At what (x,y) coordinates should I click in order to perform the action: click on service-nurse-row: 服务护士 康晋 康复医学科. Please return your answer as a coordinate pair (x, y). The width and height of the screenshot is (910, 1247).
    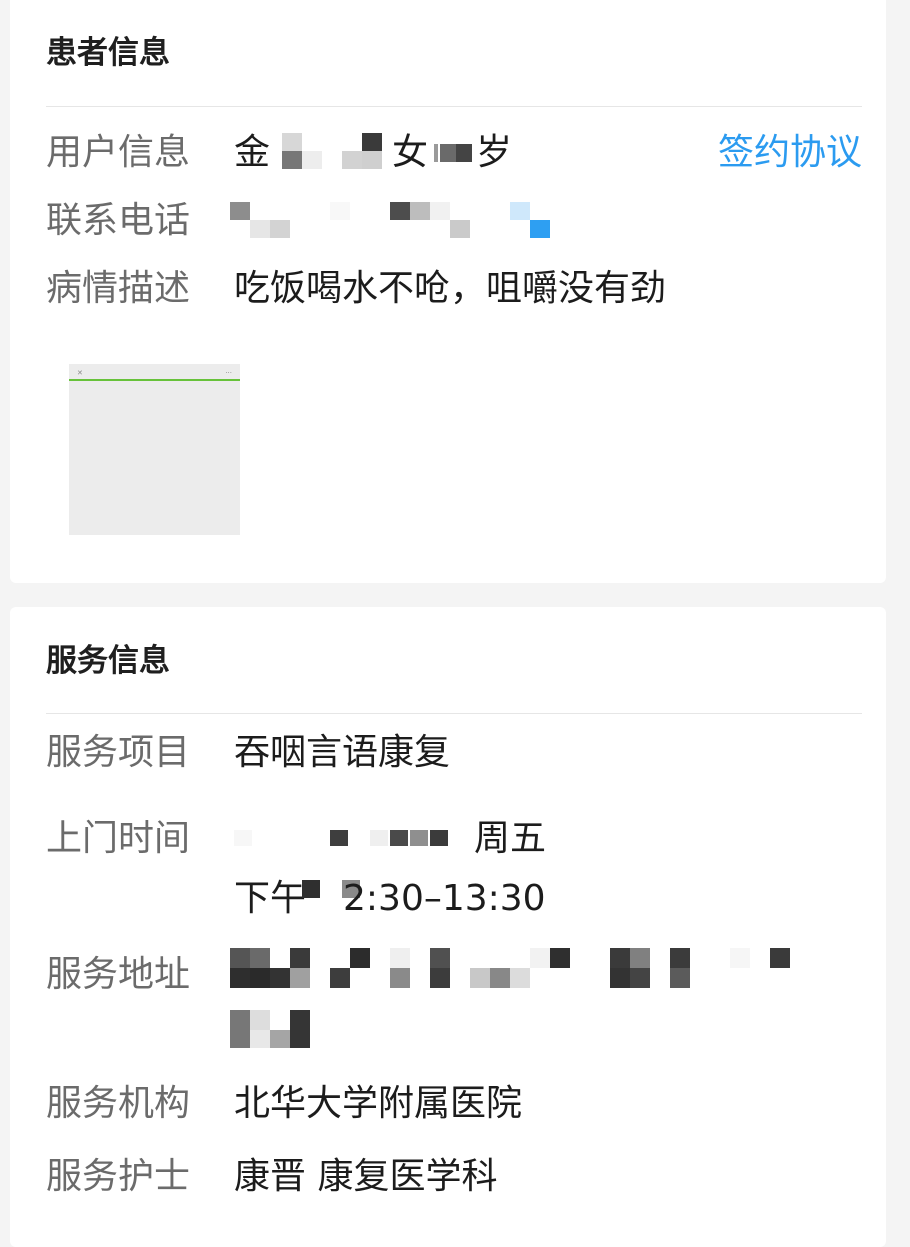
    Looking at the image, I should click on (454, 1177).